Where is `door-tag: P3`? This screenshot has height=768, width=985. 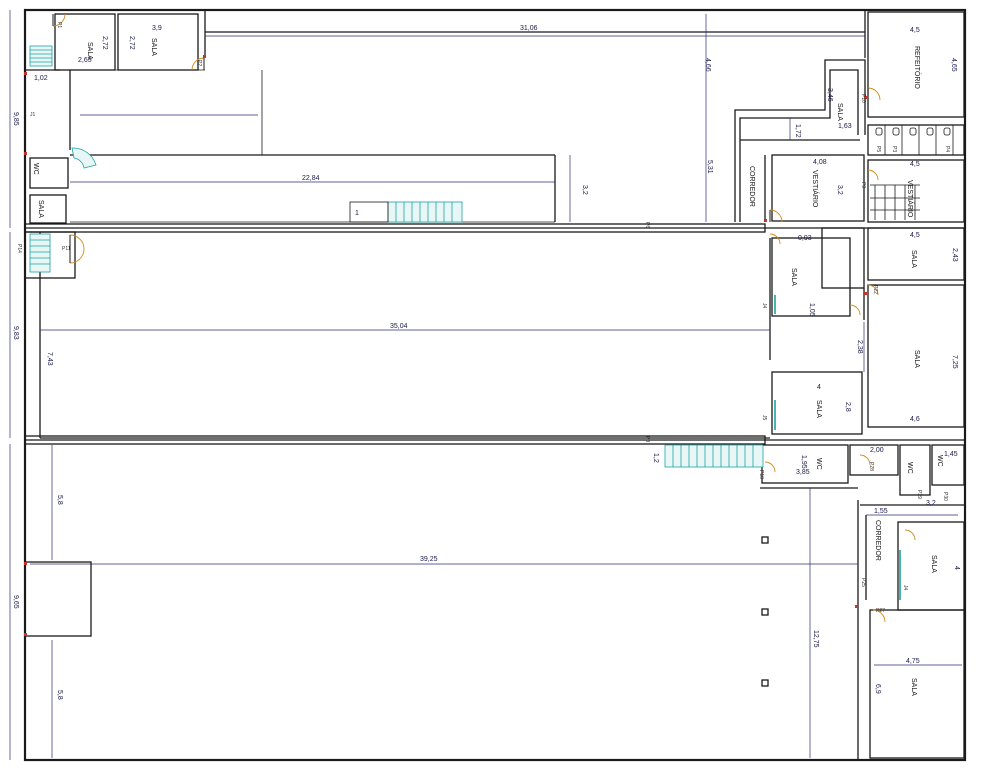
door-tag: P3 is located at coordinates (894, 149).